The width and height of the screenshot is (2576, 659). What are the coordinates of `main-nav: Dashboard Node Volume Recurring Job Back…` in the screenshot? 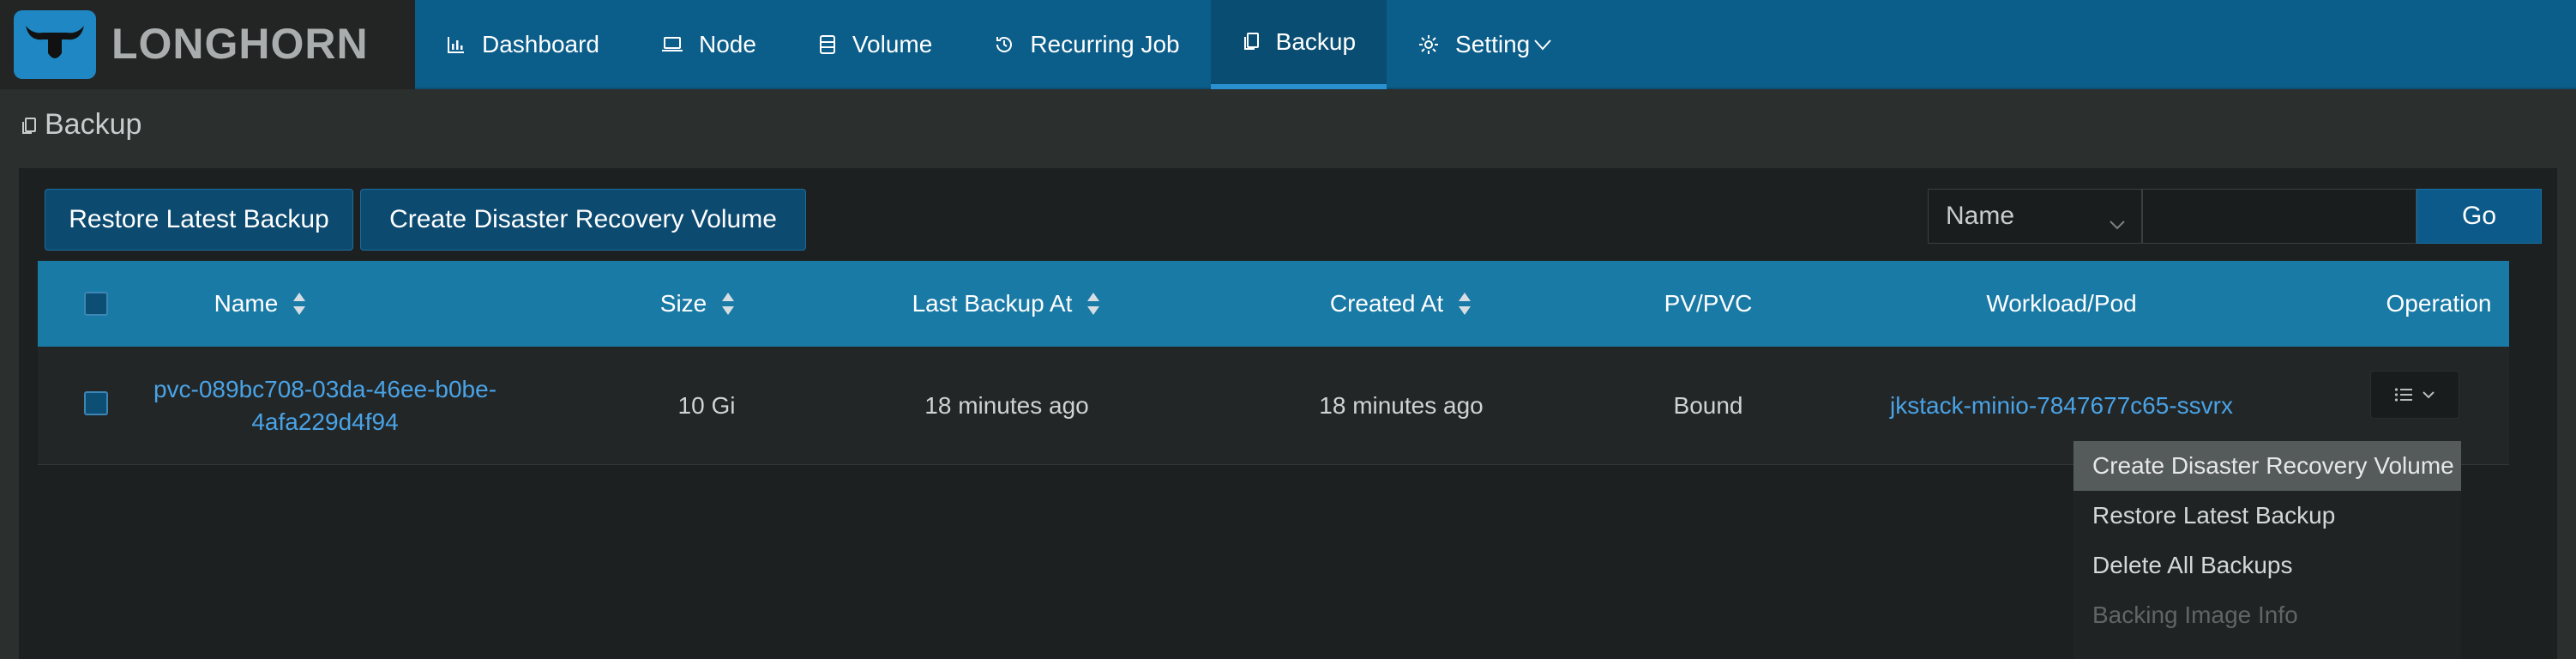 It's located at (999, 44).